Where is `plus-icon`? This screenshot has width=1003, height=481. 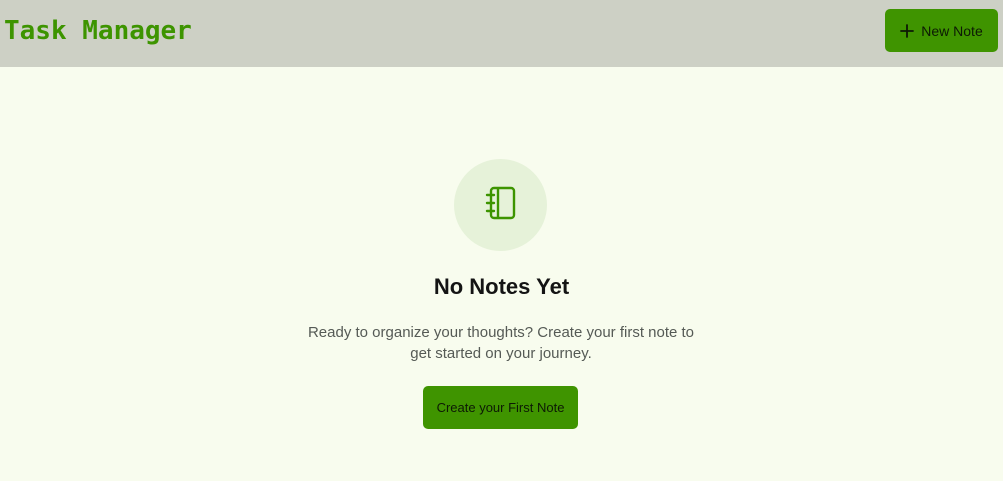
plus-icon is located at coordinates (907, 30).